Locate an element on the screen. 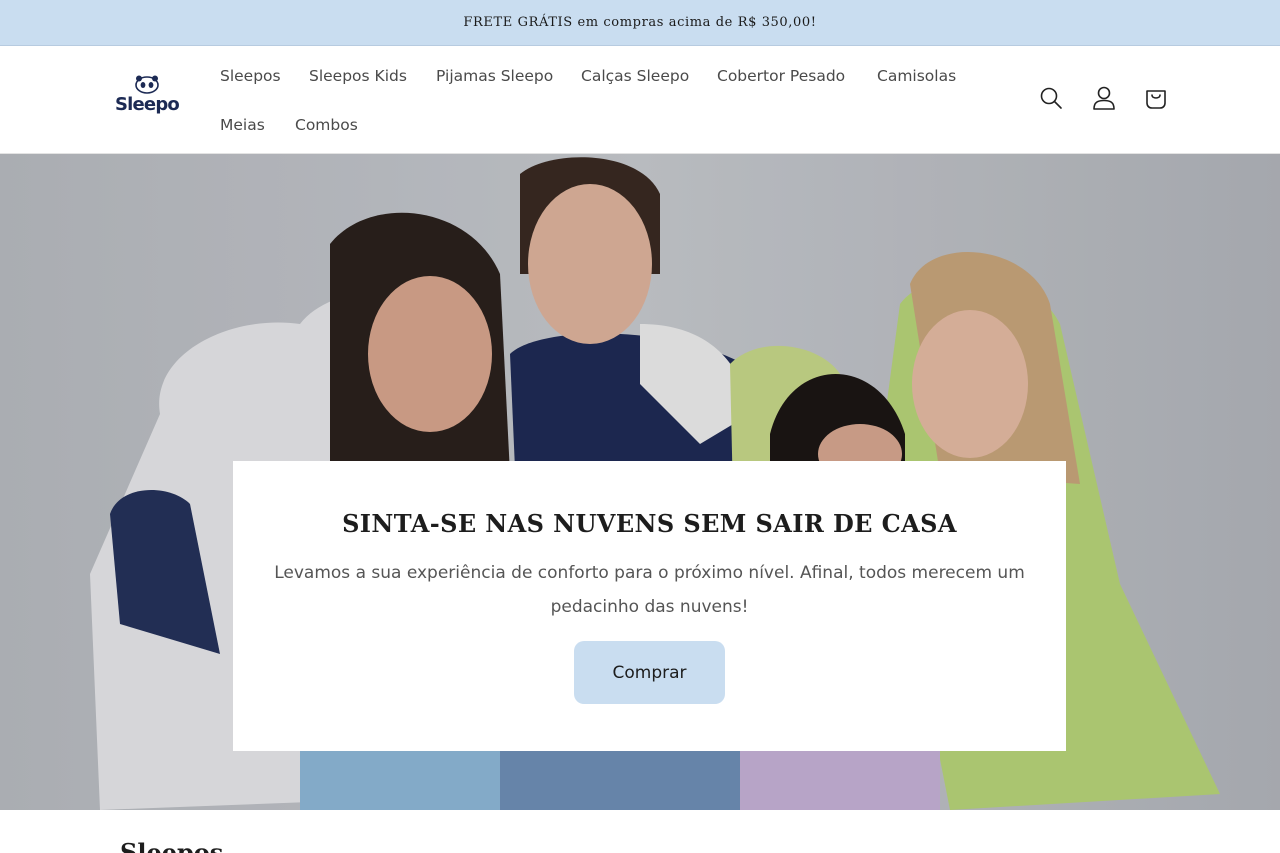 The height and width of the screenshot is (853, 1280). section-title: Sleepos is located at coordinates (172, 845).